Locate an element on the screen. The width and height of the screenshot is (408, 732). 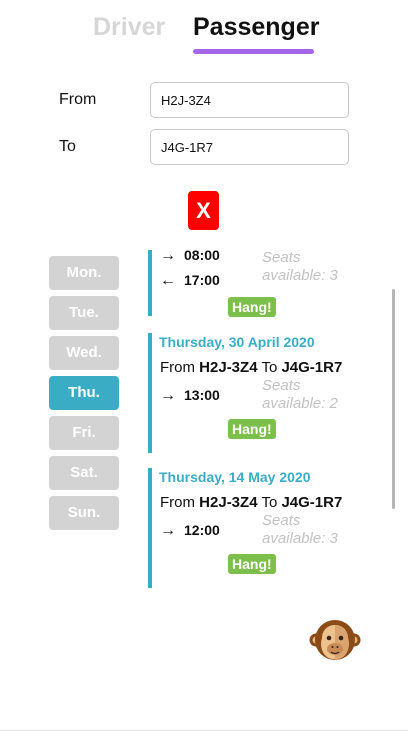
day-monday: Mon. is located at coordinates (84, 273).